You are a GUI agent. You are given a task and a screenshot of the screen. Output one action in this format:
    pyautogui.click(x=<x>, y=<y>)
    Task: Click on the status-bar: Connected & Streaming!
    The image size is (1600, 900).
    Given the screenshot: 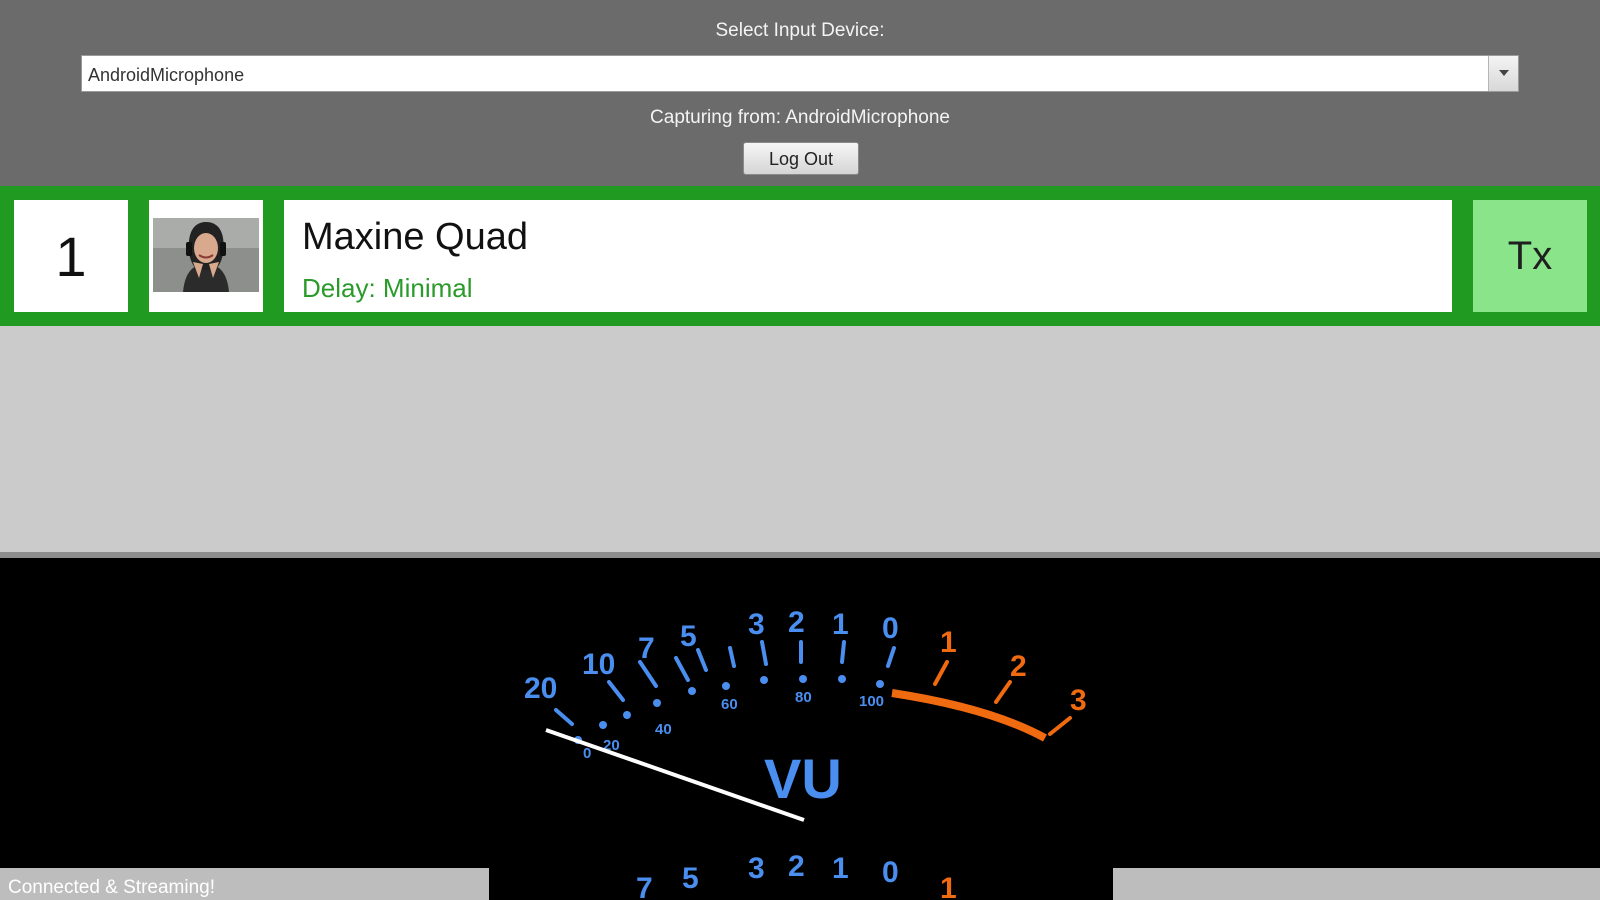 What is the action you would take?
    pyautogui.click(x=244, y=884)
    